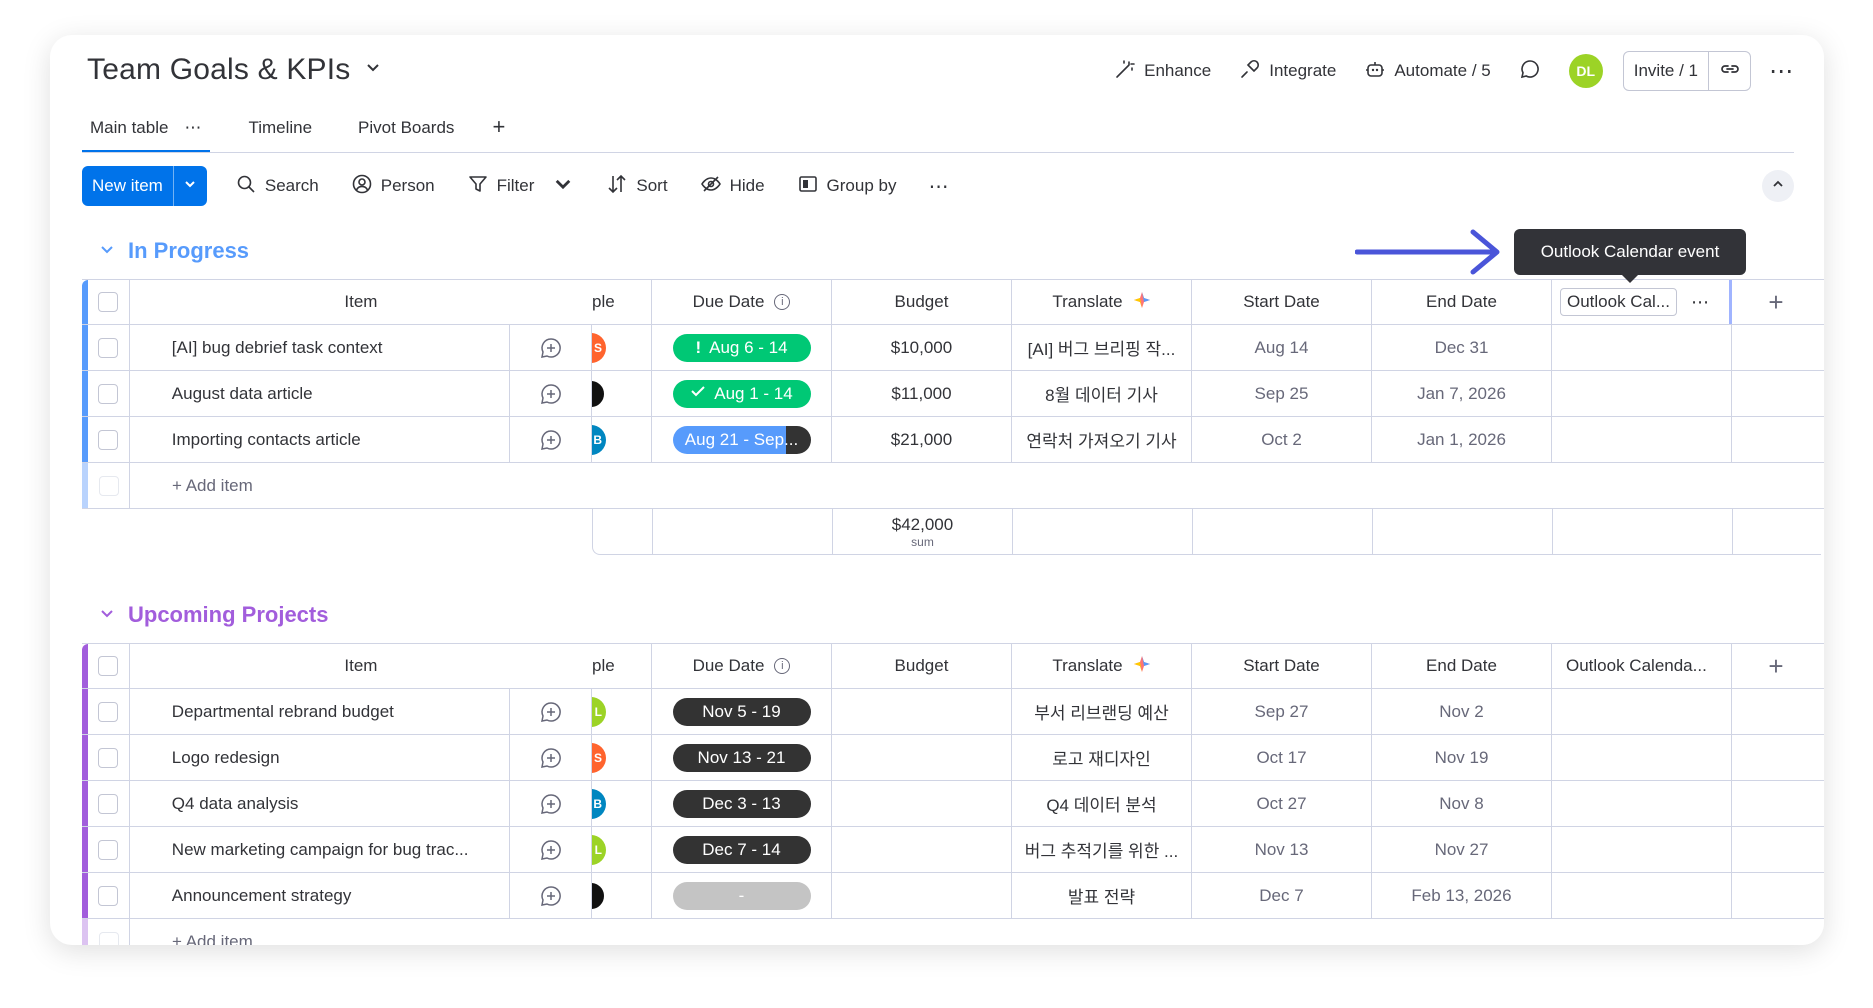 Image resolution: width=1873 pixels, height=1008 pixels. What do you see at coordinates (189, 186) in the screenshot?
I see `new-item-dropdown` at bounding box center [189, 186].